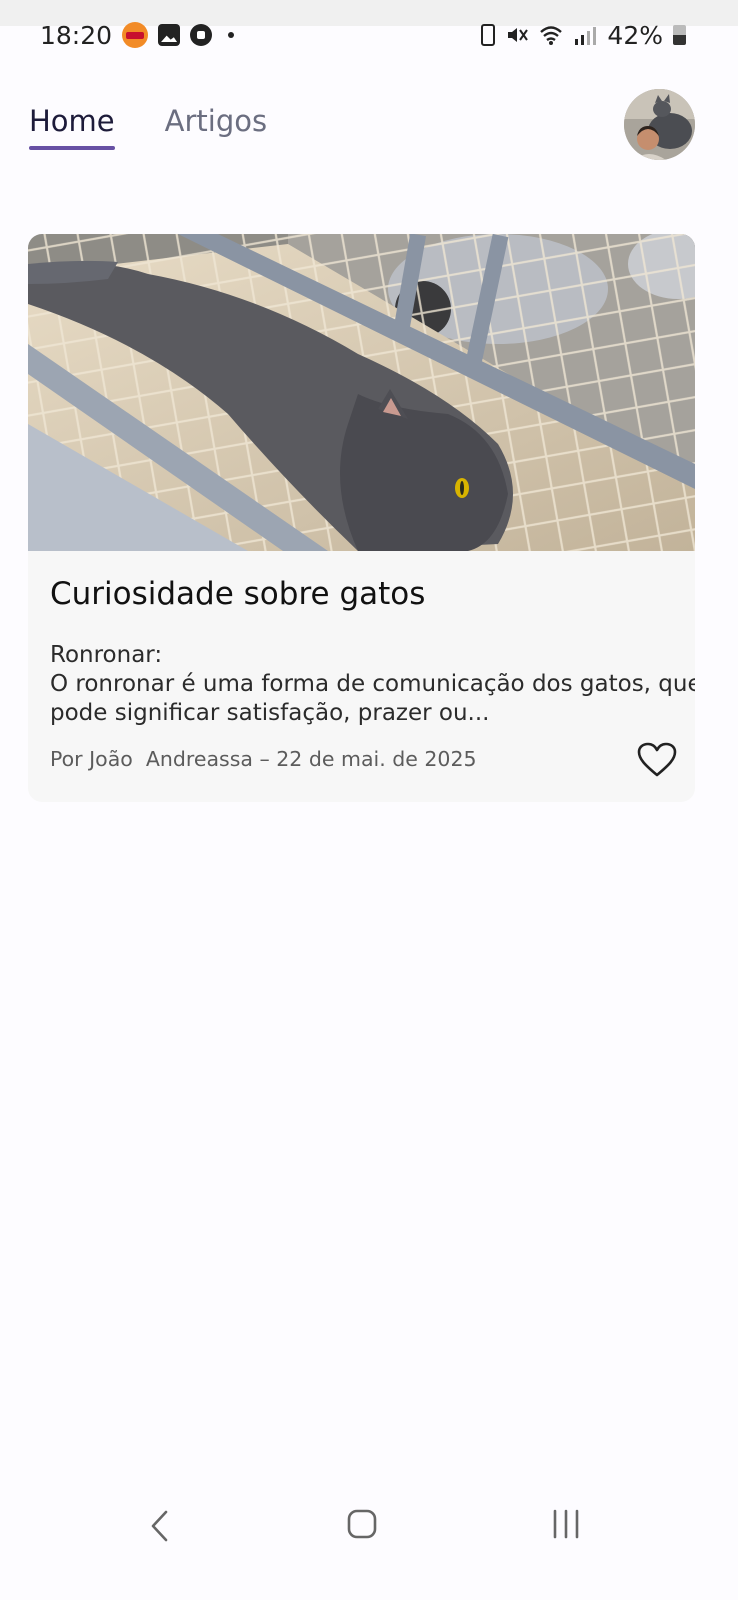  I want to click on battery-percentage: 42%, so click(635, 35).